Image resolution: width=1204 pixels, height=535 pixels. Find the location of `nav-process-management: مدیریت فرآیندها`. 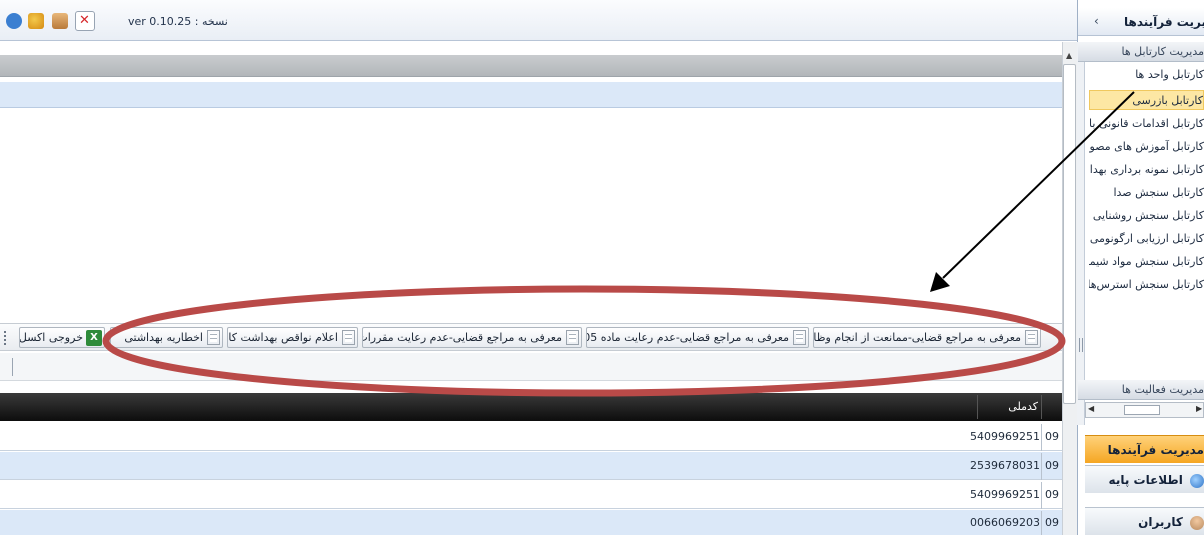

nav-process-management: مدیریت فرآیندها is located at coordinates (1144, 449).